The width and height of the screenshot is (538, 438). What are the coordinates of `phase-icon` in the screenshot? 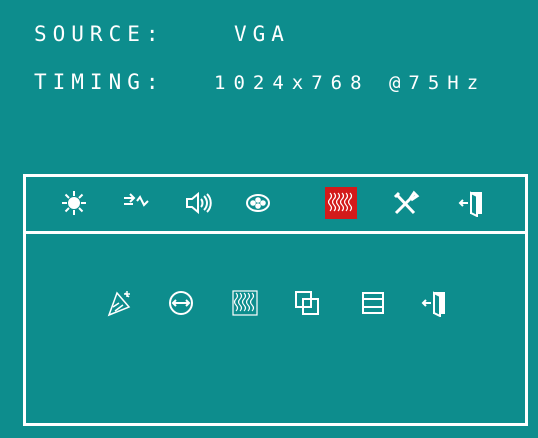 It's located at (245, 303).